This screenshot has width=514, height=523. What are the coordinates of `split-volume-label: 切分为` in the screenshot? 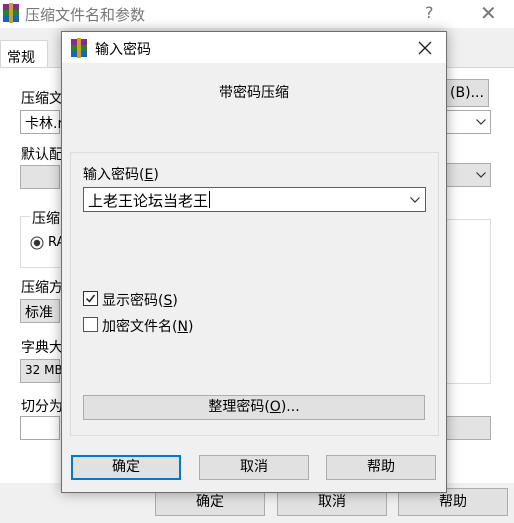 It's located at (42, 407).